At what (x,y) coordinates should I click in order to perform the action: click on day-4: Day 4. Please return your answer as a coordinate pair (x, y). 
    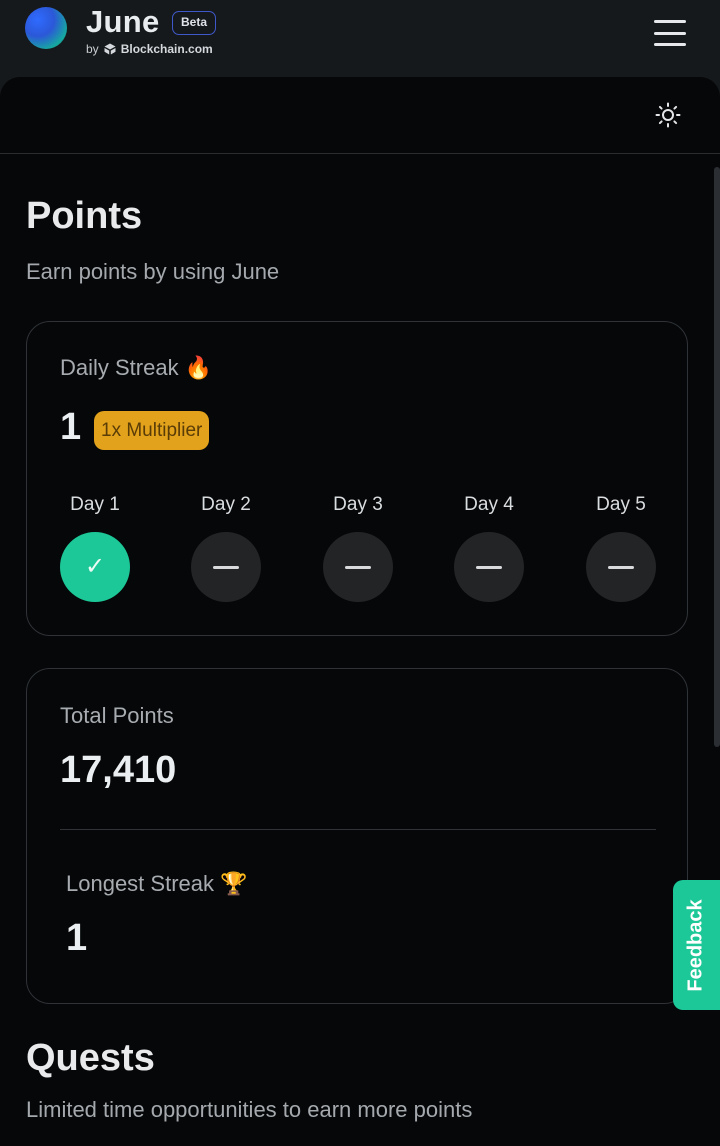
    Looking at the image, I should click on (489, 548).